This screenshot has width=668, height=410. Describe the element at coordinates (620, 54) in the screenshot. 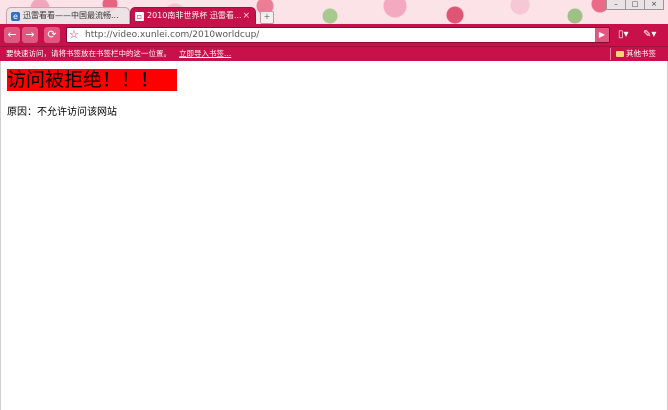

I see `folder-icon` at that location.